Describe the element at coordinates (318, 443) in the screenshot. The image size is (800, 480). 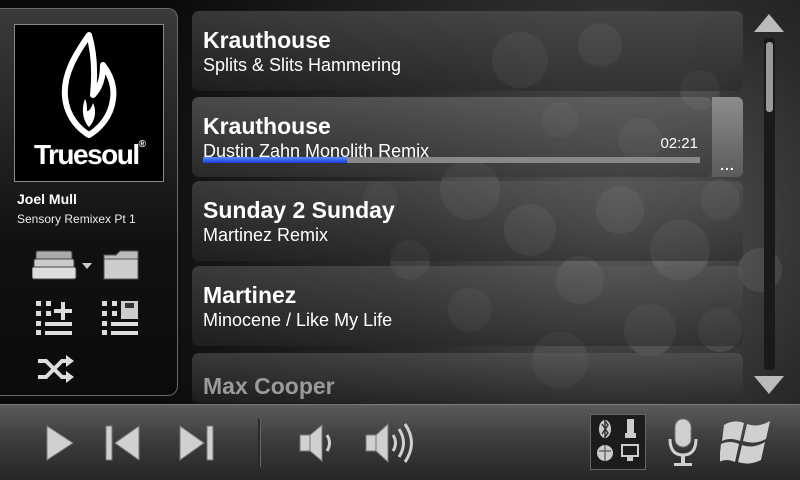
I see `volume-down-icon` at that location.